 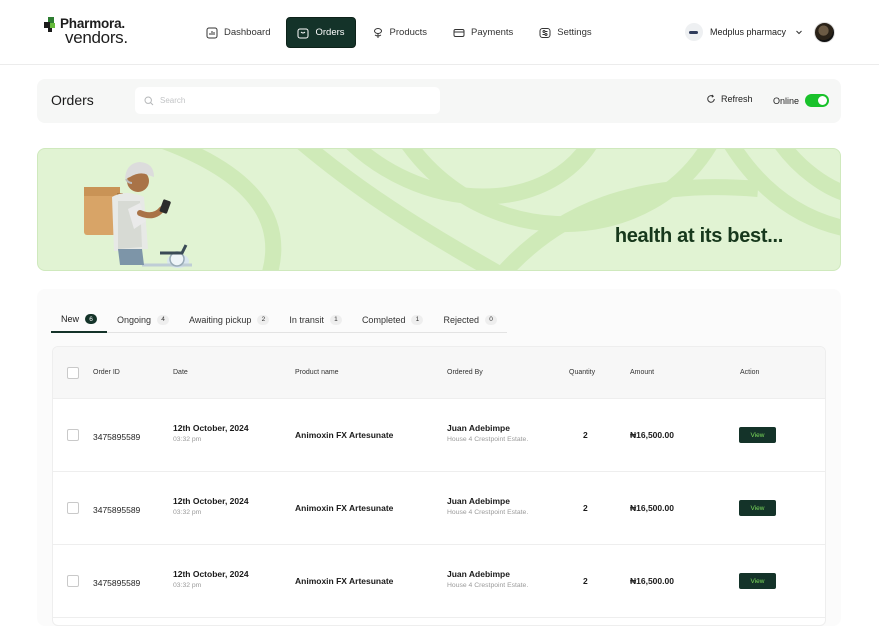 What do you see at coordinates (799, 32) in the screenshot?
I see `chevron-down-icon` at bounding box center [799, 32].